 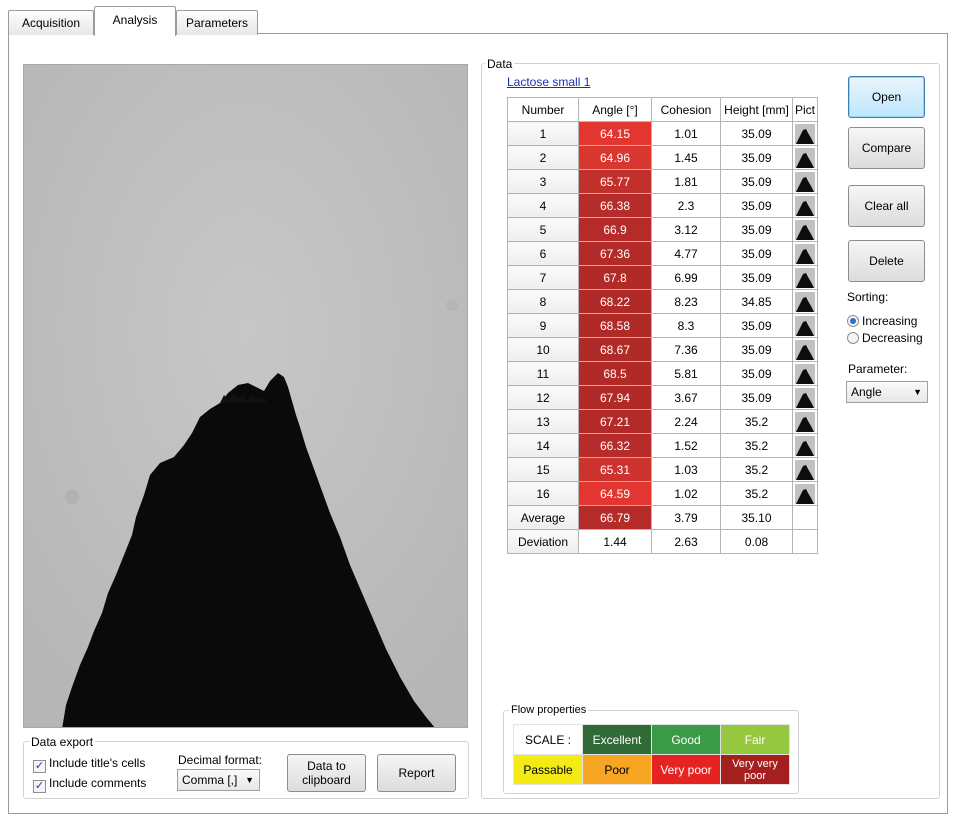 I want to click on table-row: 14 66.32 1.52 35.2, so click(x=662, y=445).